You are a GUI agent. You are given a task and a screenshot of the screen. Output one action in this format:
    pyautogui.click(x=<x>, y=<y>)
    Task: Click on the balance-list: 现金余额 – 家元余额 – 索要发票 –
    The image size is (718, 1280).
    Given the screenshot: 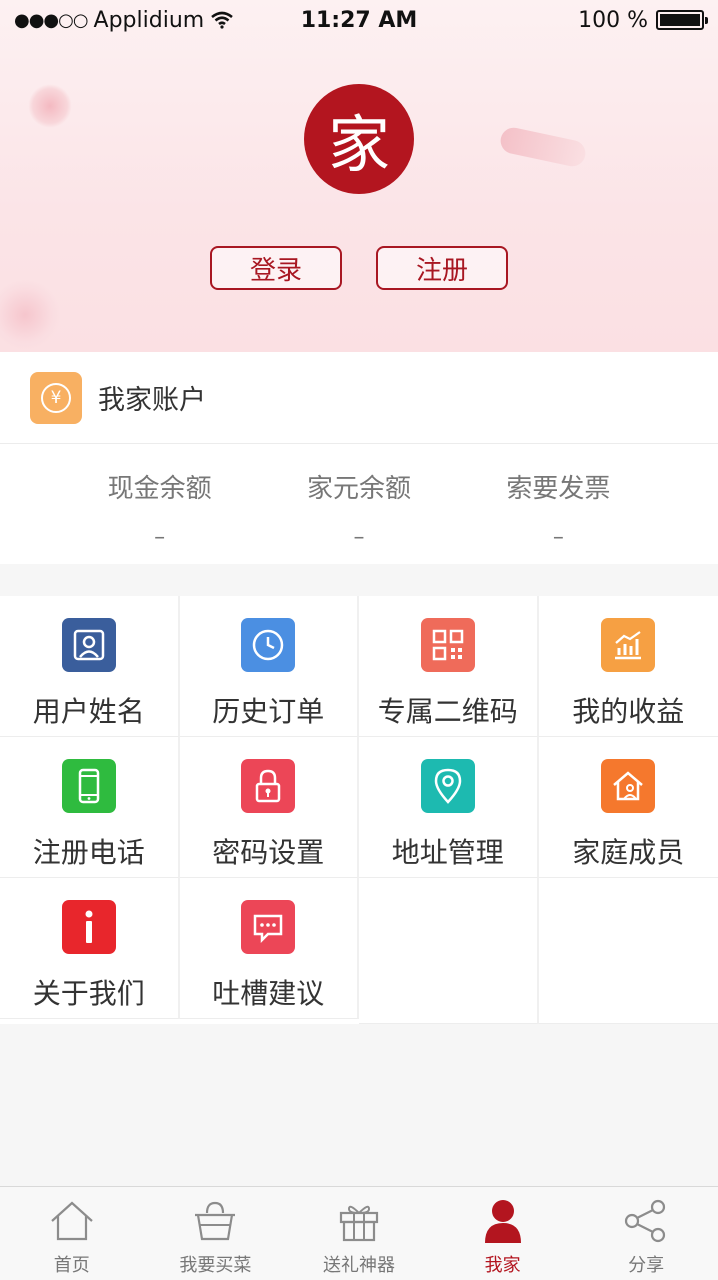 What is the action you would take?
    pyautogui.click(x=359, y=504)
    